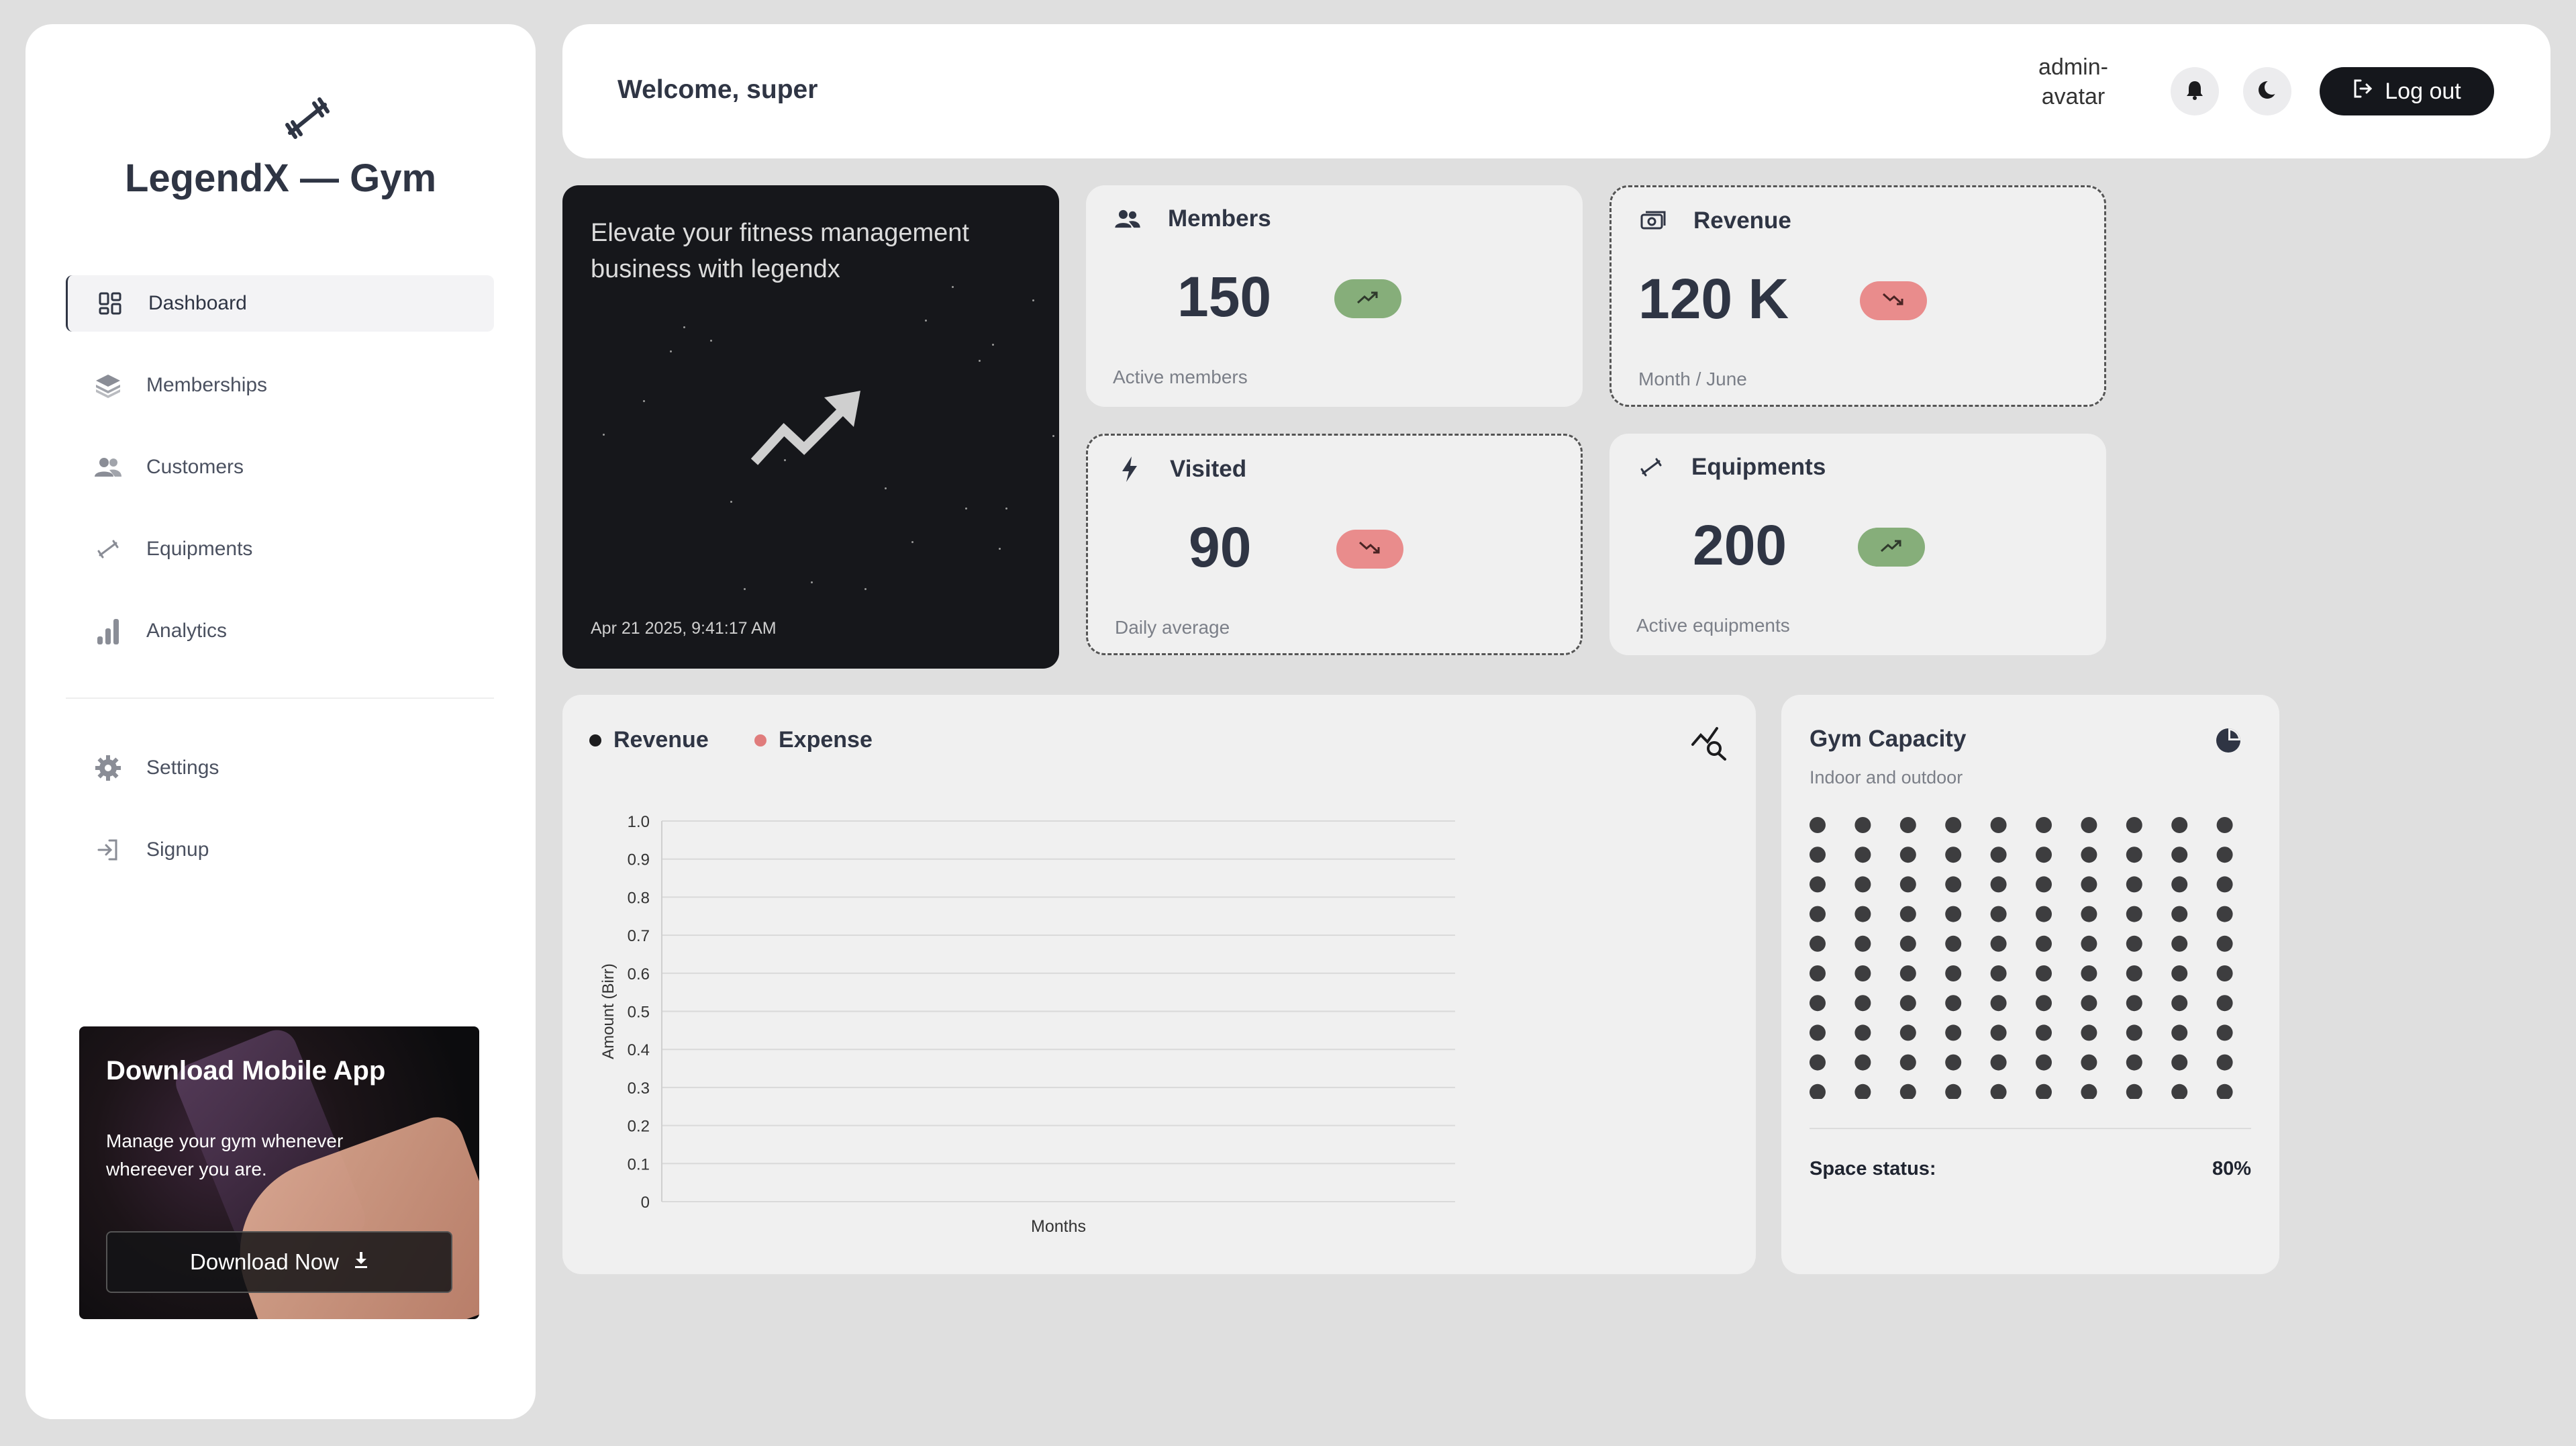  What do you see at coordinates (246, 1071) in the screenshot?
I see `app-promo-title: Download Mobile App` at bounding box center [246, 1071].